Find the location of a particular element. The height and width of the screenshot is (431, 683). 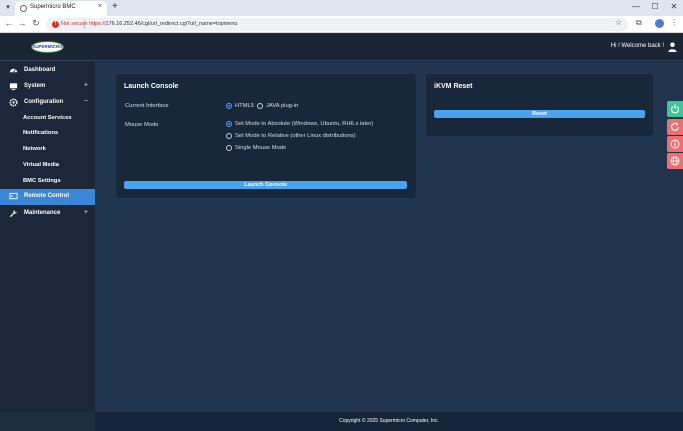

power-icon is located at coordinates (675, 109).